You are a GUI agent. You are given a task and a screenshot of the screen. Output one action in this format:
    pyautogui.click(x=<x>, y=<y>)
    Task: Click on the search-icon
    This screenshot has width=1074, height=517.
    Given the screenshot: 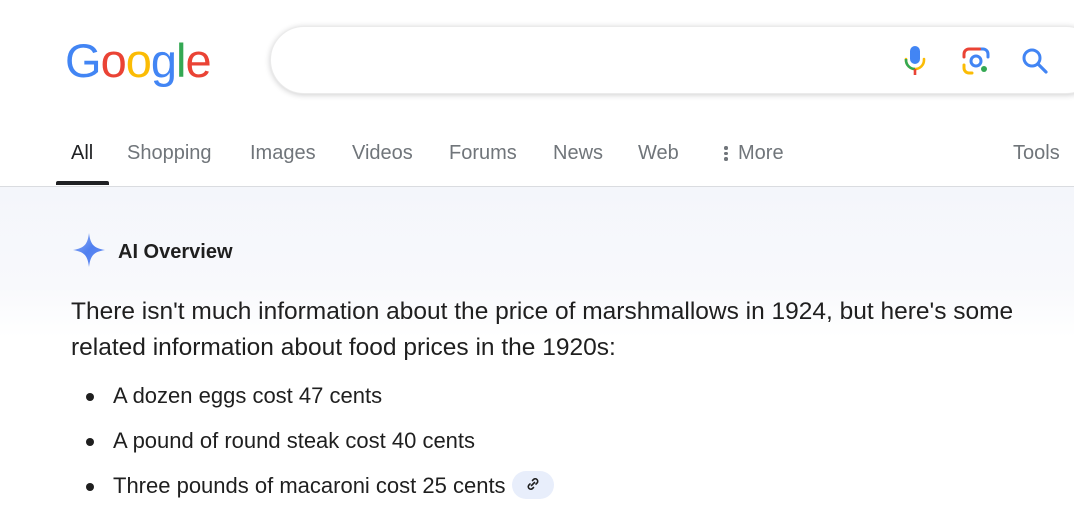 What is the action you would take?
    pyautogui.click(x=1035, y=61)
    